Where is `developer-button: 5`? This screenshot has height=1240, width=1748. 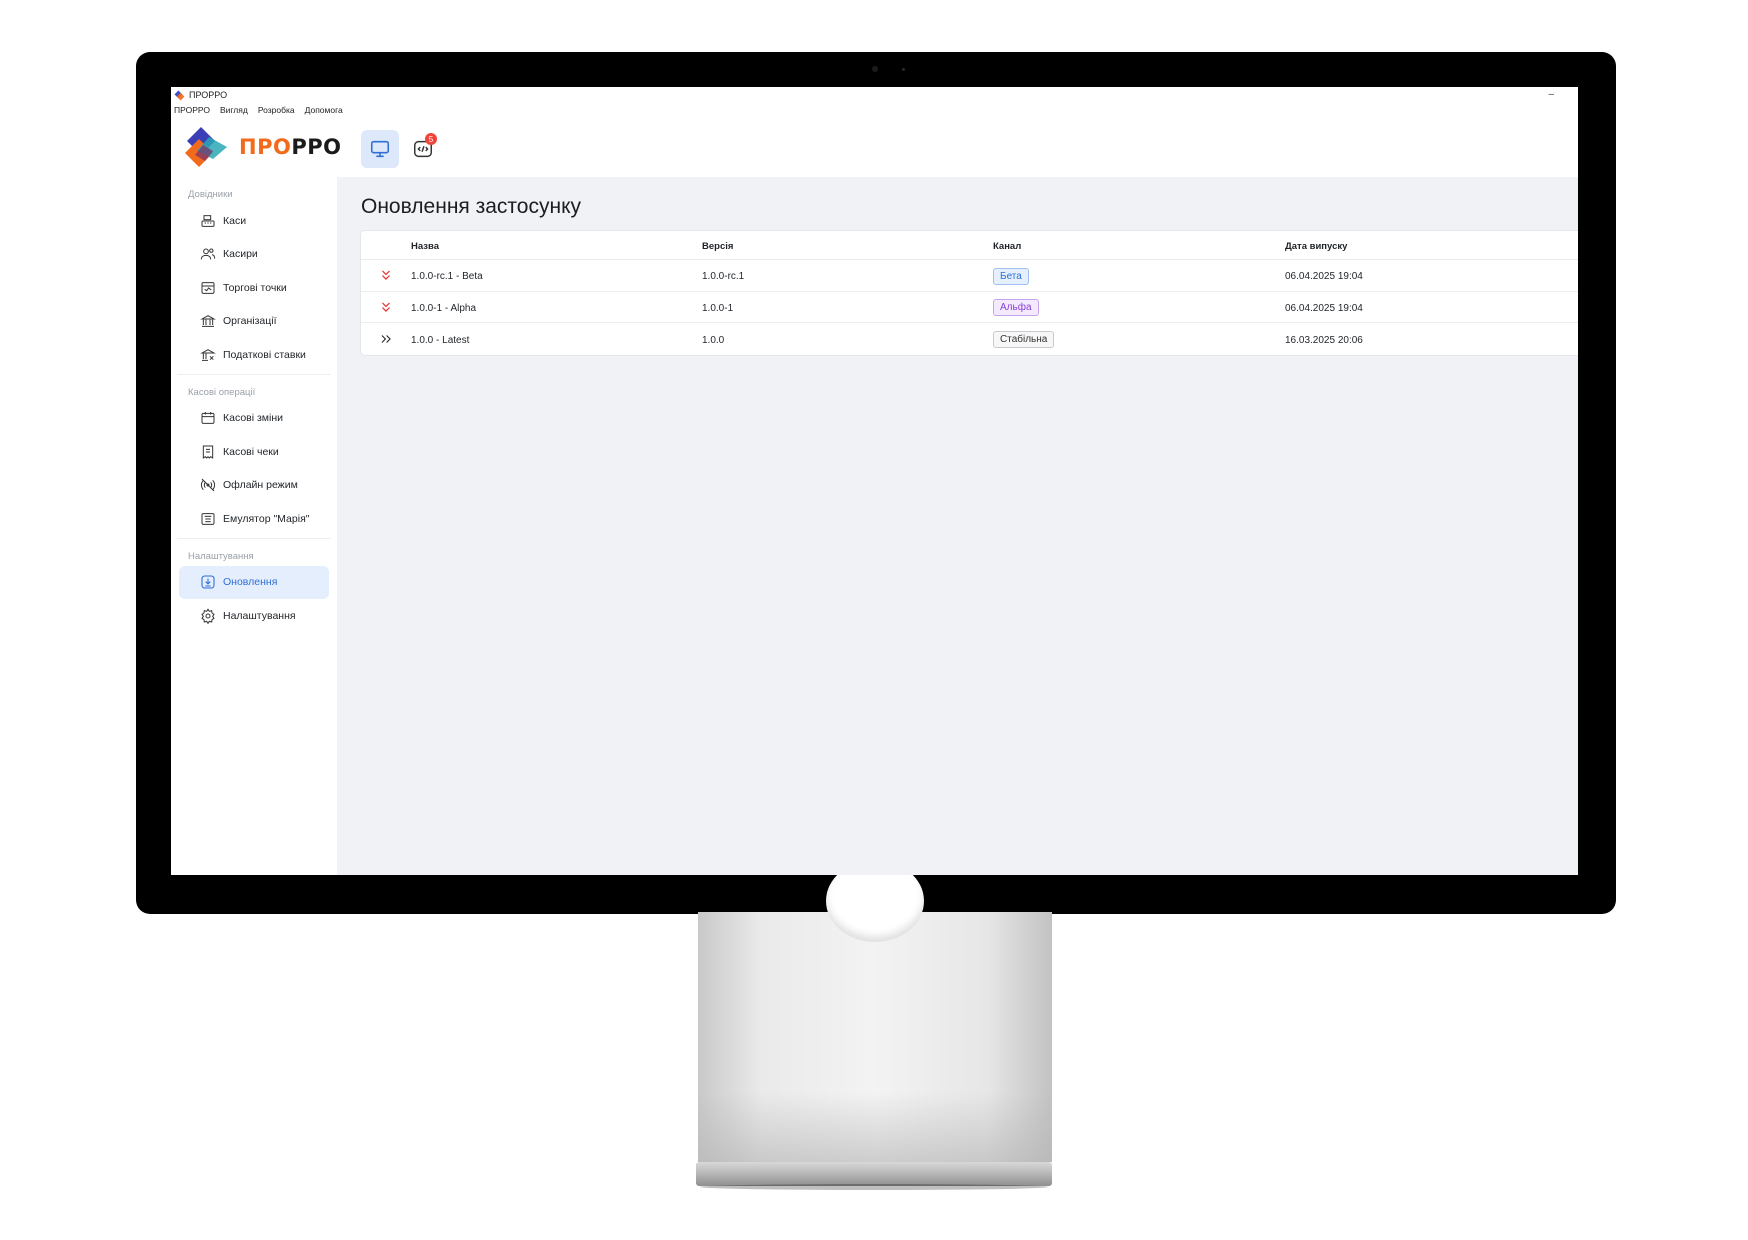 developer-button: 5 is located at coordinates (423, 149).